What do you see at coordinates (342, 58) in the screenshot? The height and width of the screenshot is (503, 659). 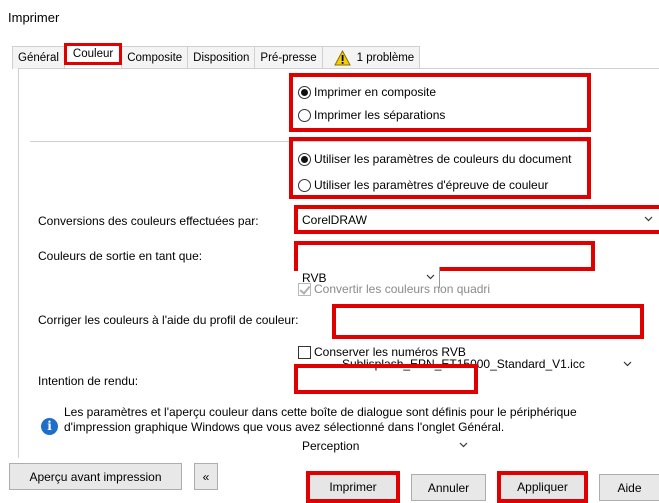 I see `warning-icon` at bounding box center [342, 58].